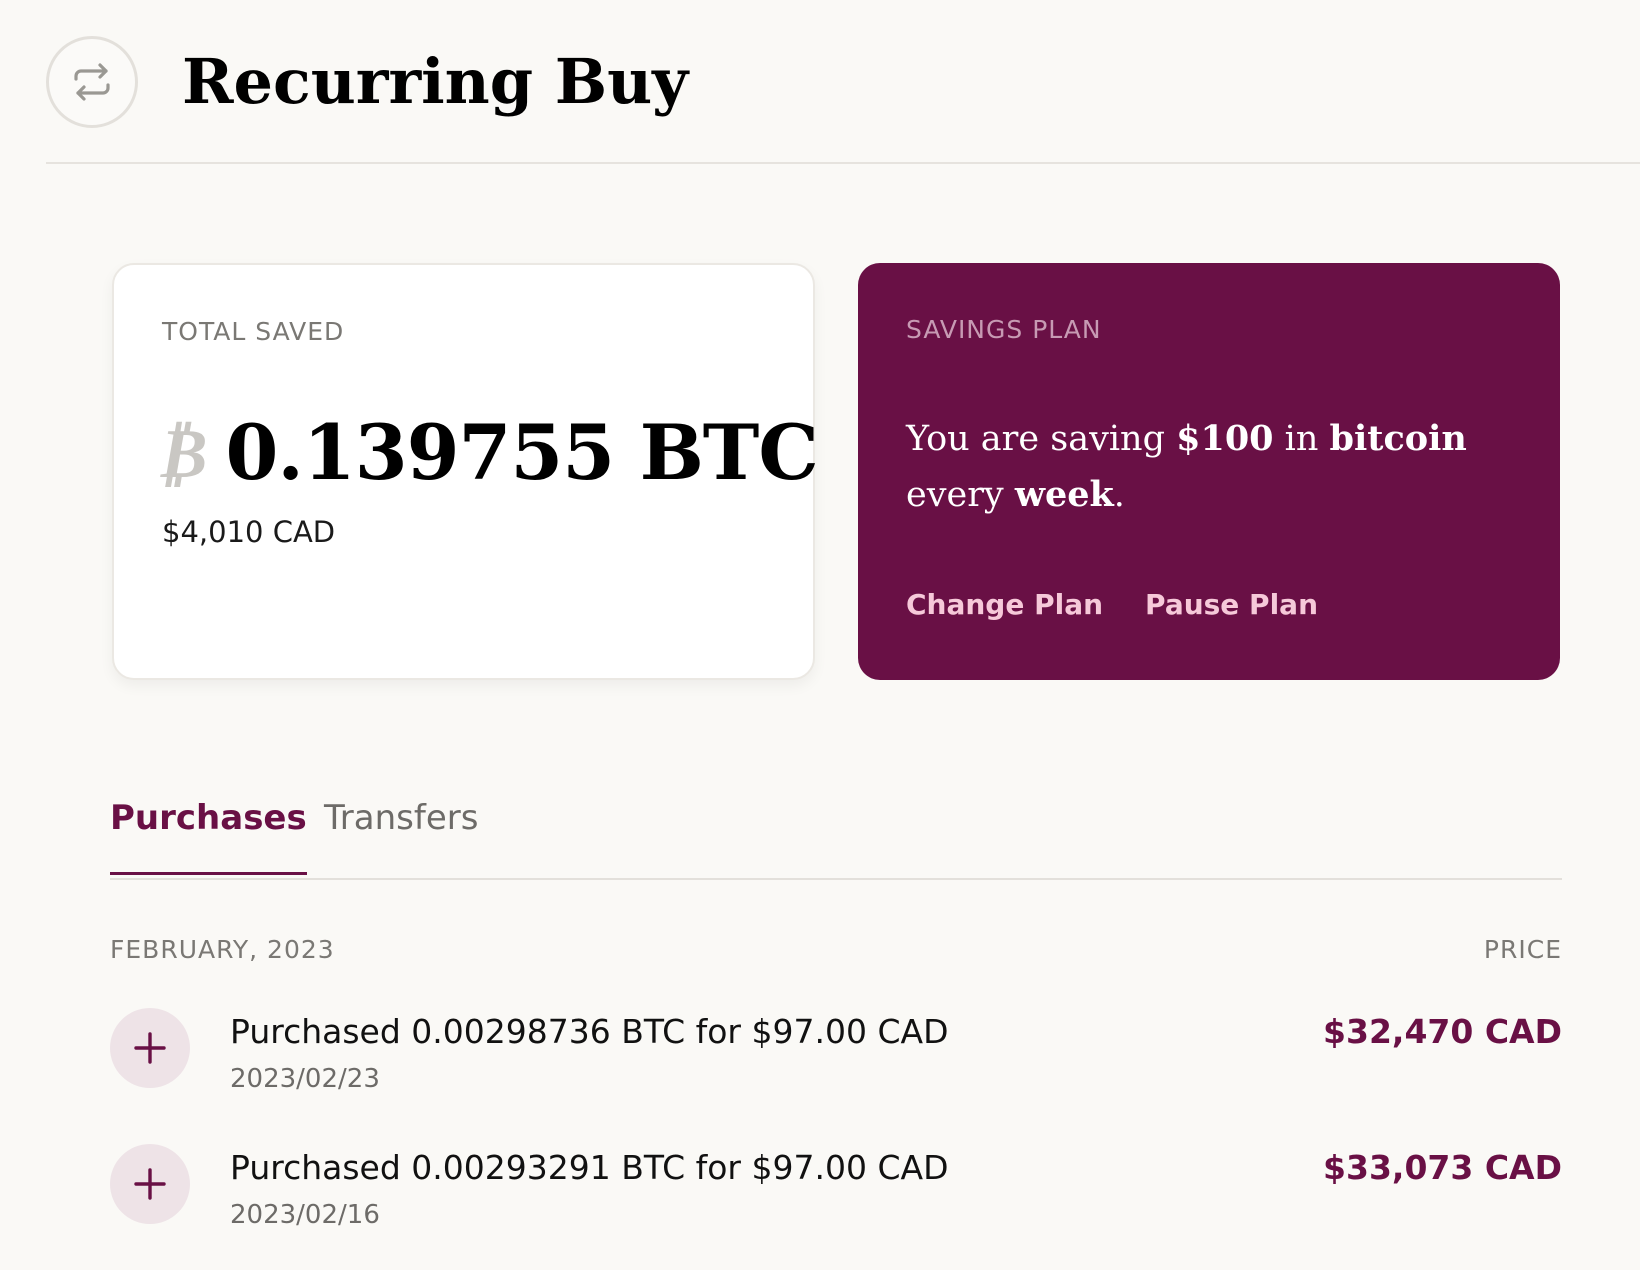 Image resolution: width=1640 pixels, height=1270 pixels. Describe the element at coordinates (521, 452) in the screenshot. I see `btc-amount: 0.139755 BTC` at that location.